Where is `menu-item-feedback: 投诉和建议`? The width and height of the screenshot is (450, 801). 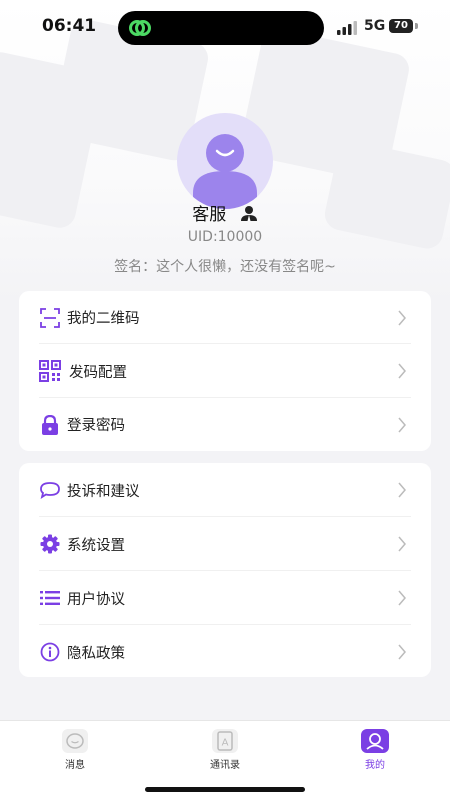 menu-item-feedback: 投诉和建议 is located at coordinates (225, 490).